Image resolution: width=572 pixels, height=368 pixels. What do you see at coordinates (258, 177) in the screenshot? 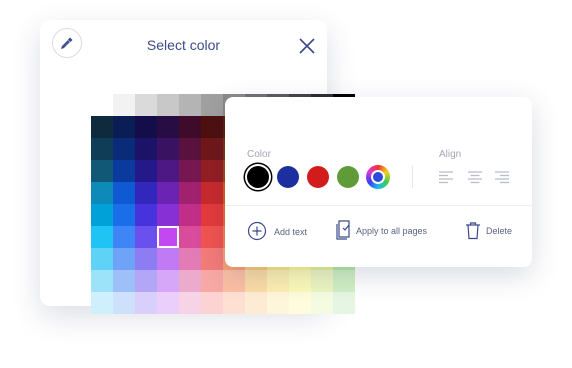
I see `swatch-black` at bounding box center [258, 177].